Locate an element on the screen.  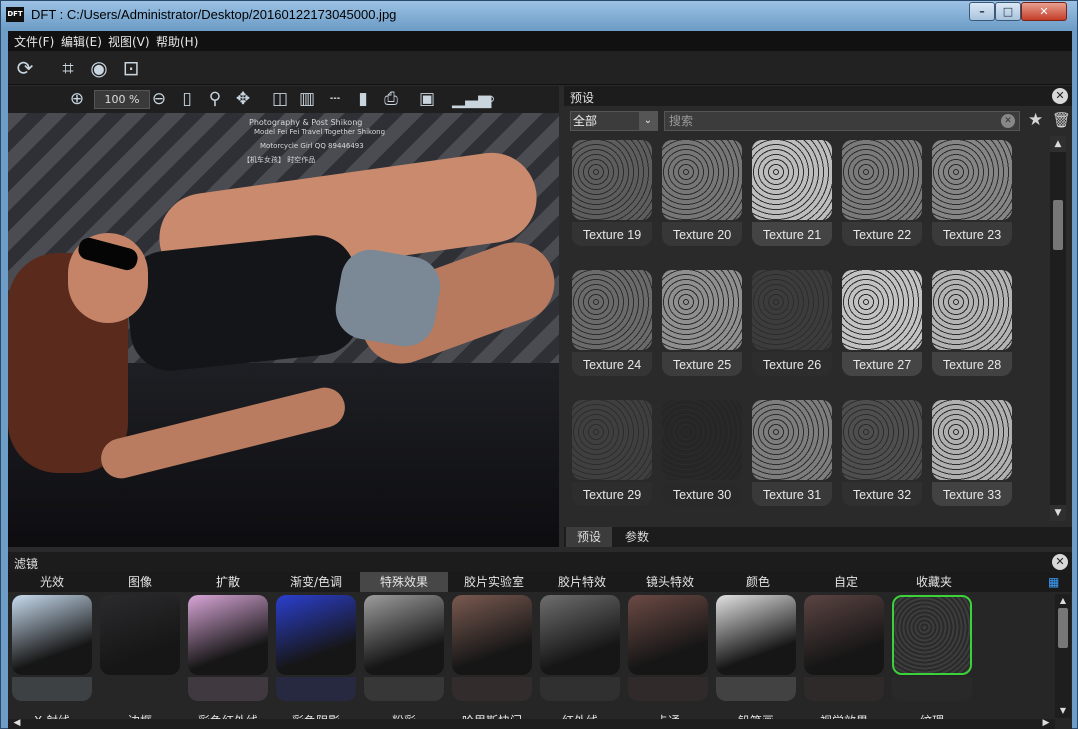
filter-category-tab: 胶片特效 is located at coordinates (582, 582).